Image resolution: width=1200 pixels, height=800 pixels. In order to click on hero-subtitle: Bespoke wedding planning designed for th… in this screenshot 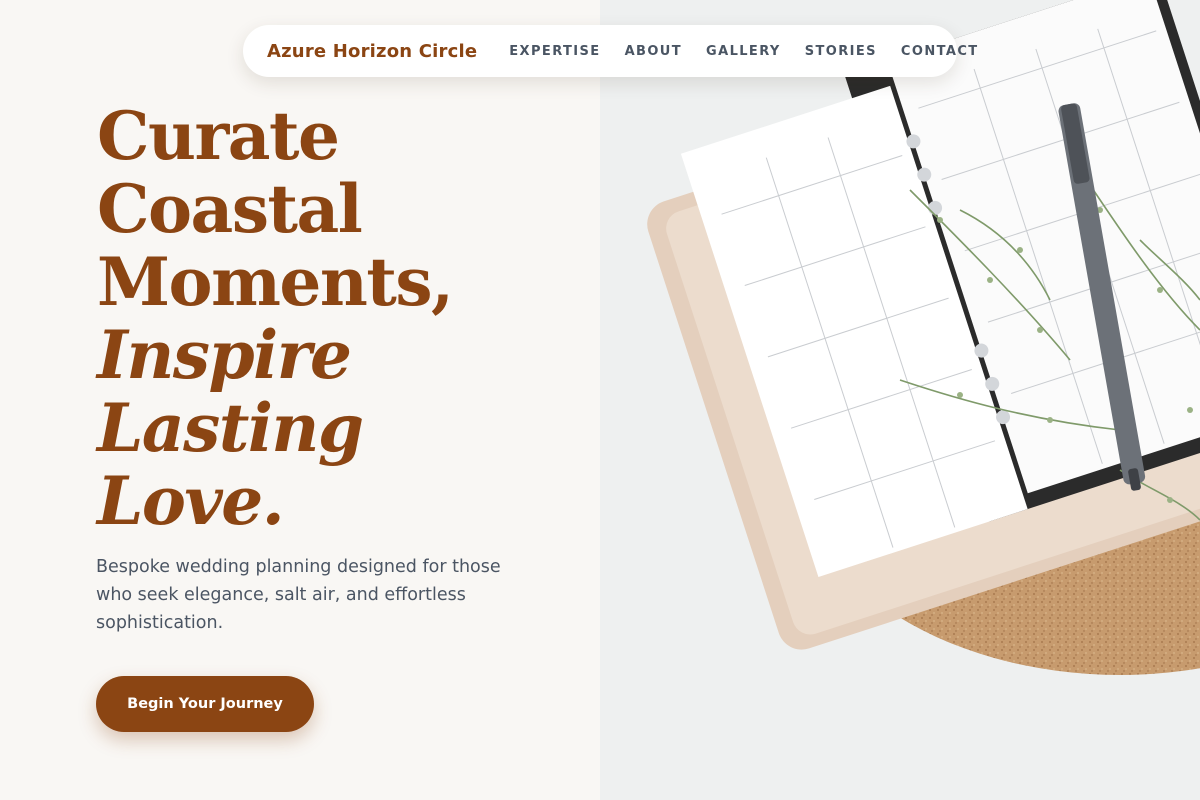, I will do `click(298, 595)`.